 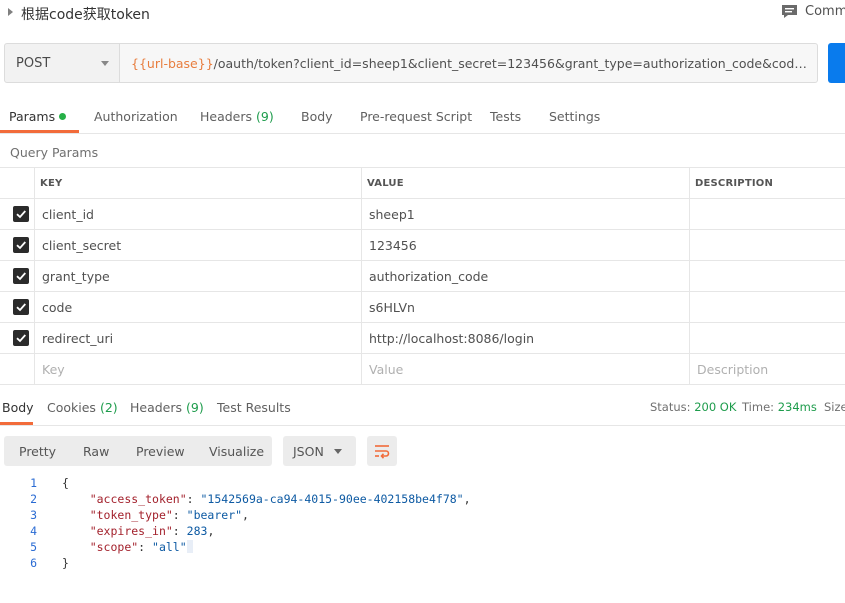 I want to click on table-header-row: KEY VALUE DESCRIPTION, so click(x=422, y=183).